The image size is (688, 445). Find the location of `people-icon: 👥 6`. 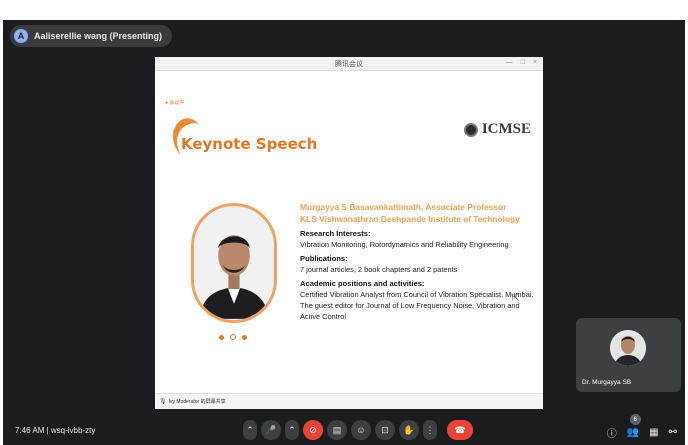

people-icon: 👥 6 is located at coordinates (634, 426).